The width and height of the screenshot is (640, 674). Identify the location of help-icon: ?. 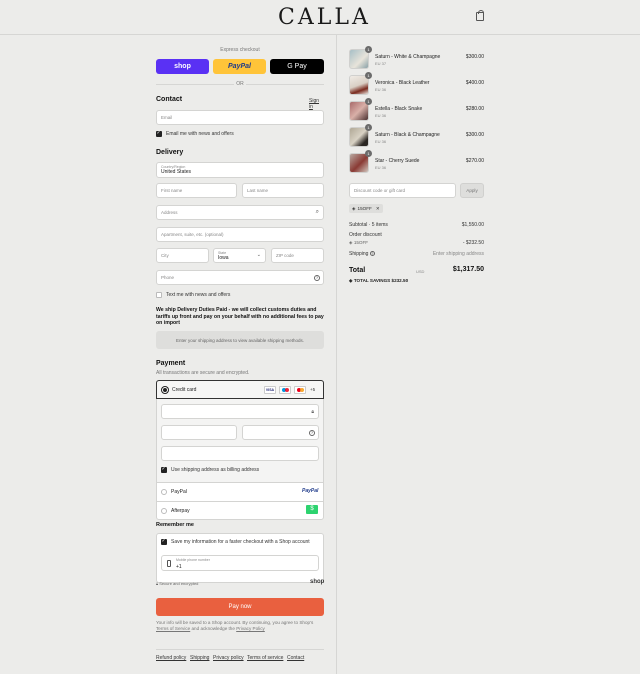
(317, 277).